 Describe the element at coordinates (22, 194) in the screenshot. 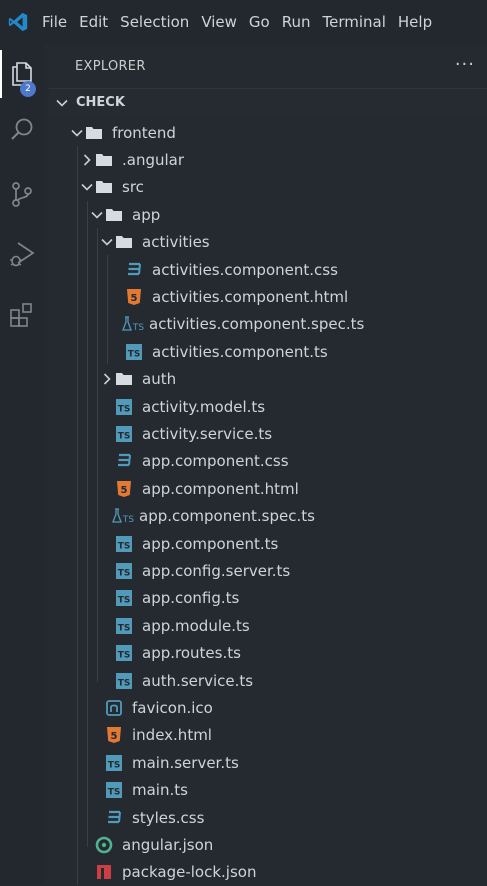

I see `source-control-activity-button` at that location.